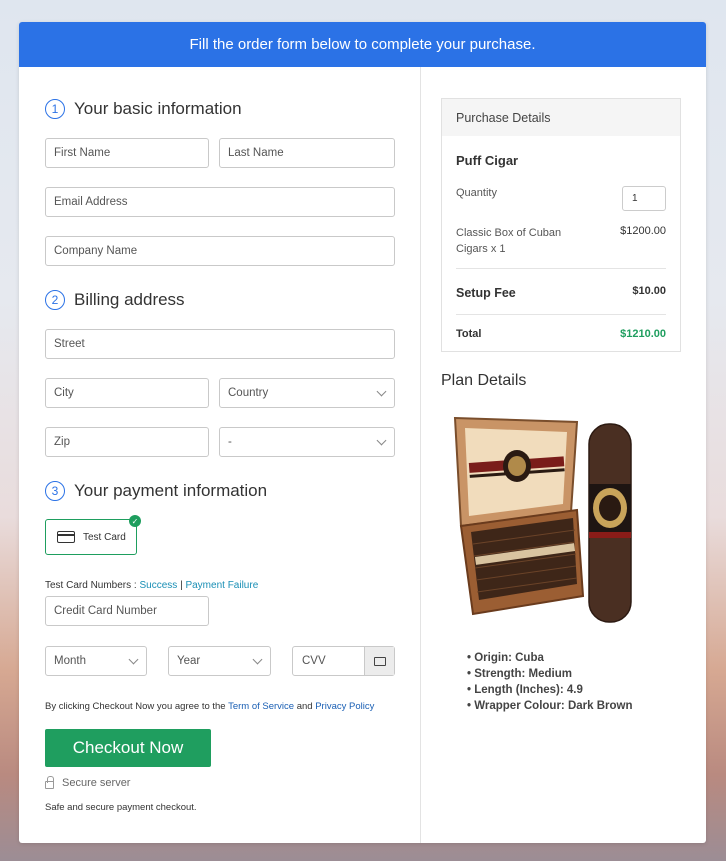 The height and width of the screenshot is (861, 726). I want to click on street-field: Street, so click(220, 344).